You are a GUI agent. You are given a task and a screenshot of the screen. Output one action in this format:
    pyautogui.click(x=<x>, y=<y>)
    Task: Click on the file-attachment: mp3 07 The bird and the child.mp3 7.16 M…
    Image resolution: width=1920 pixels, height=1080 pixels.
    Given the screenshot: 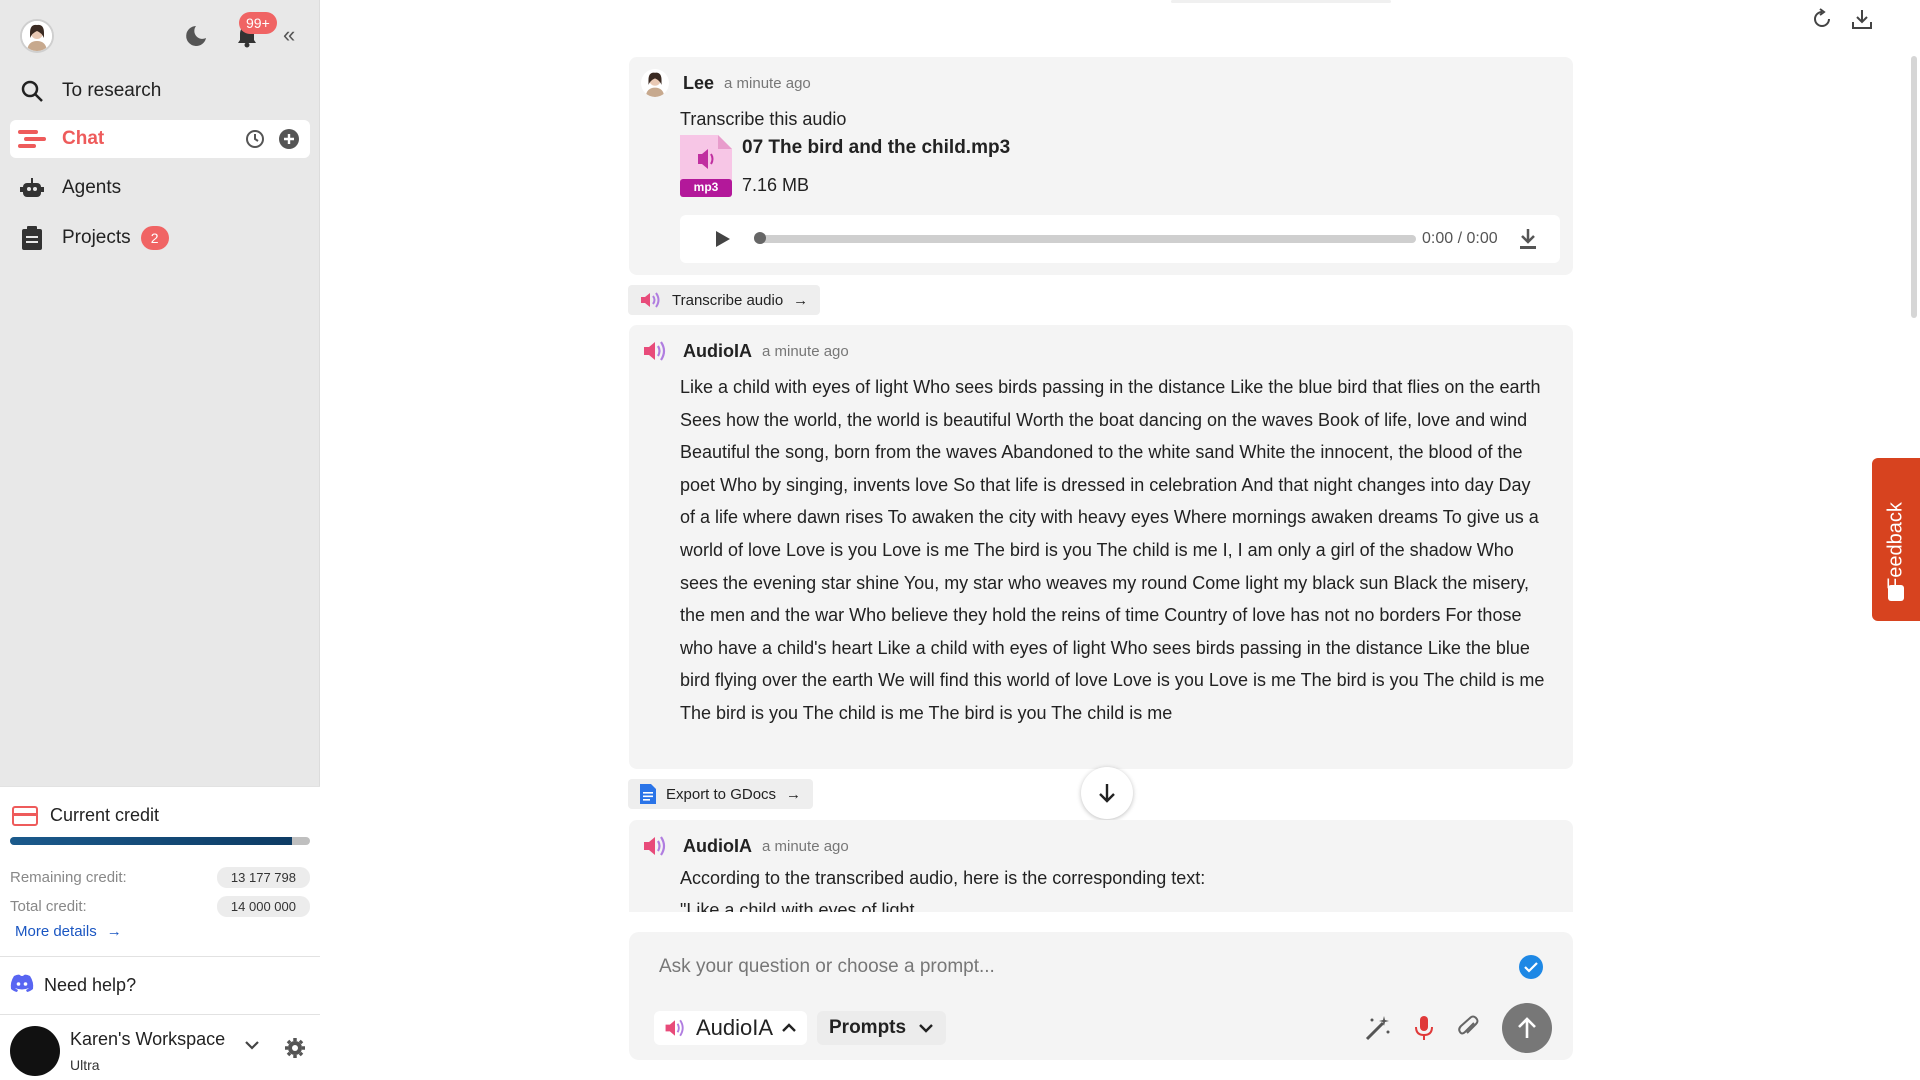 What is the action you would take?
    pyautogui.click(x=845, y=166)
    